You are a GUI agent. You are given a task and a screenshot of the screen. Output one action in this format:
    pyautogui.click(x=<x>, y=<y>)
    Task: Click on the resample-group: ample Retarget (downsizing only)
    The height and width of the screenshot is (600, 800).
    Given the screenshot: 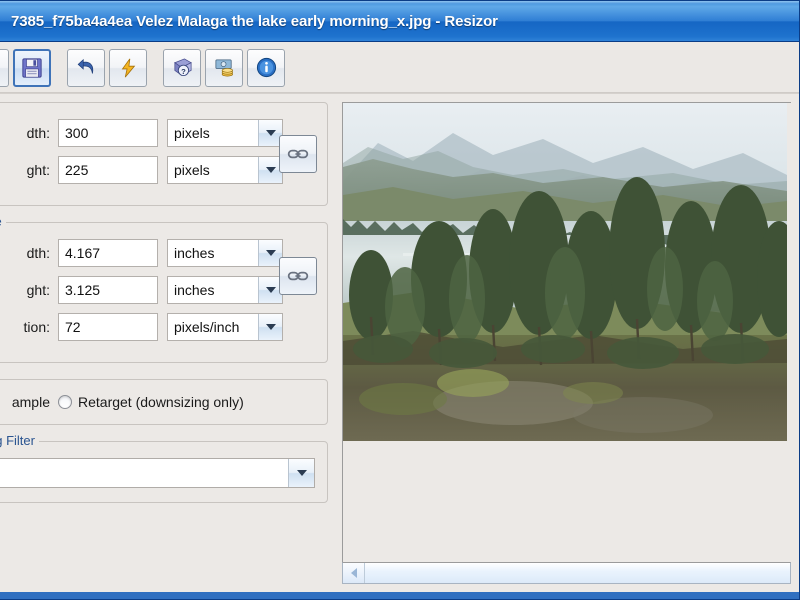 What is the action you would take?
    pyautogui.click(x=164, y=402)
    